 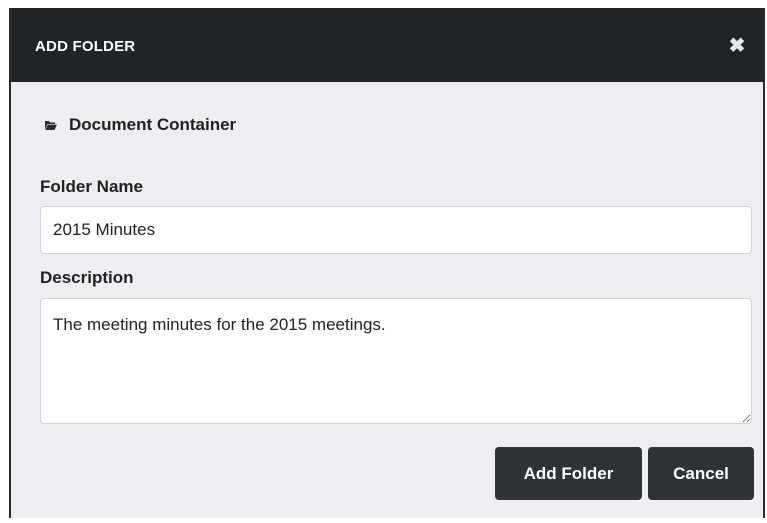 I want to click on add-folder-button: Add Folder, so click(x=568, y=473).